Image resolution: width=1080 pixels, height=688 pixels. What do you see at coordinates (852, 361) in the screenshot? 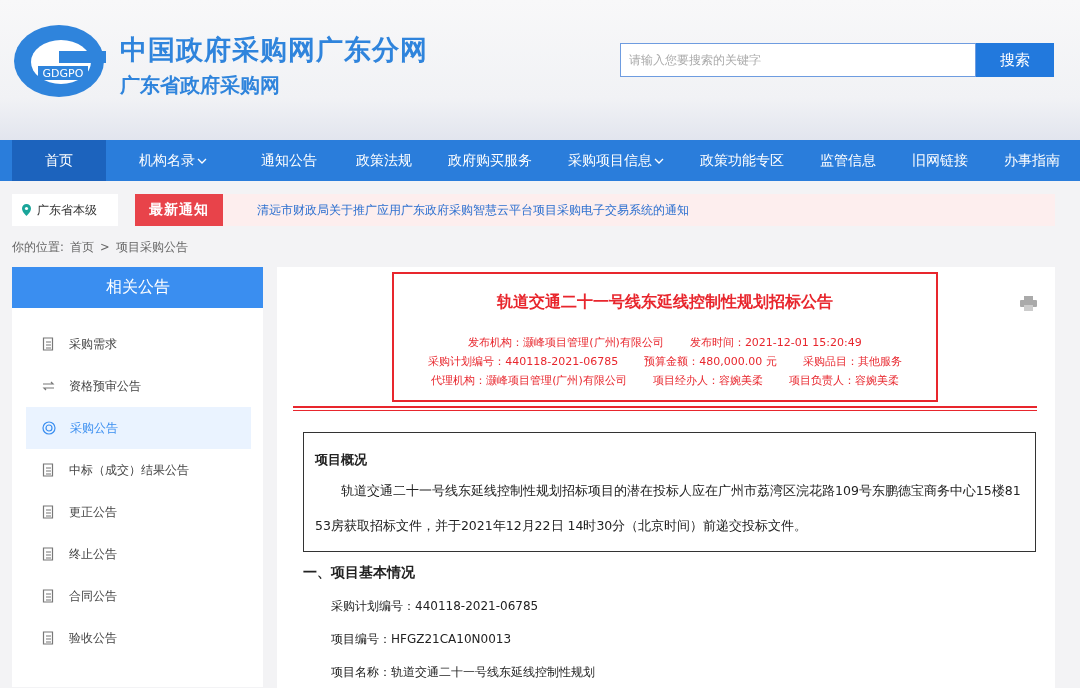
I see `meta-text: 采购品目：其他服务` at bounding box center [852, 361].